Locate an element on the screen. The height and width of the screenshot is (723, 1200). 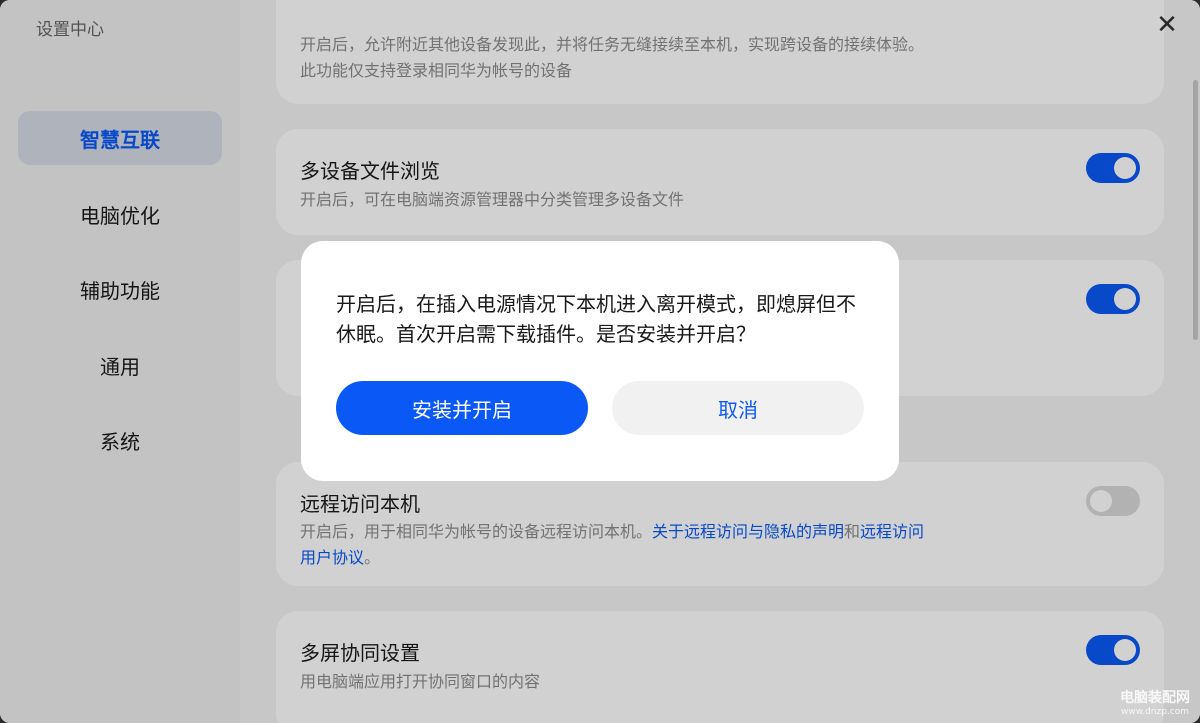
cancel-button: 取消 is located at coordinates (738, 408).